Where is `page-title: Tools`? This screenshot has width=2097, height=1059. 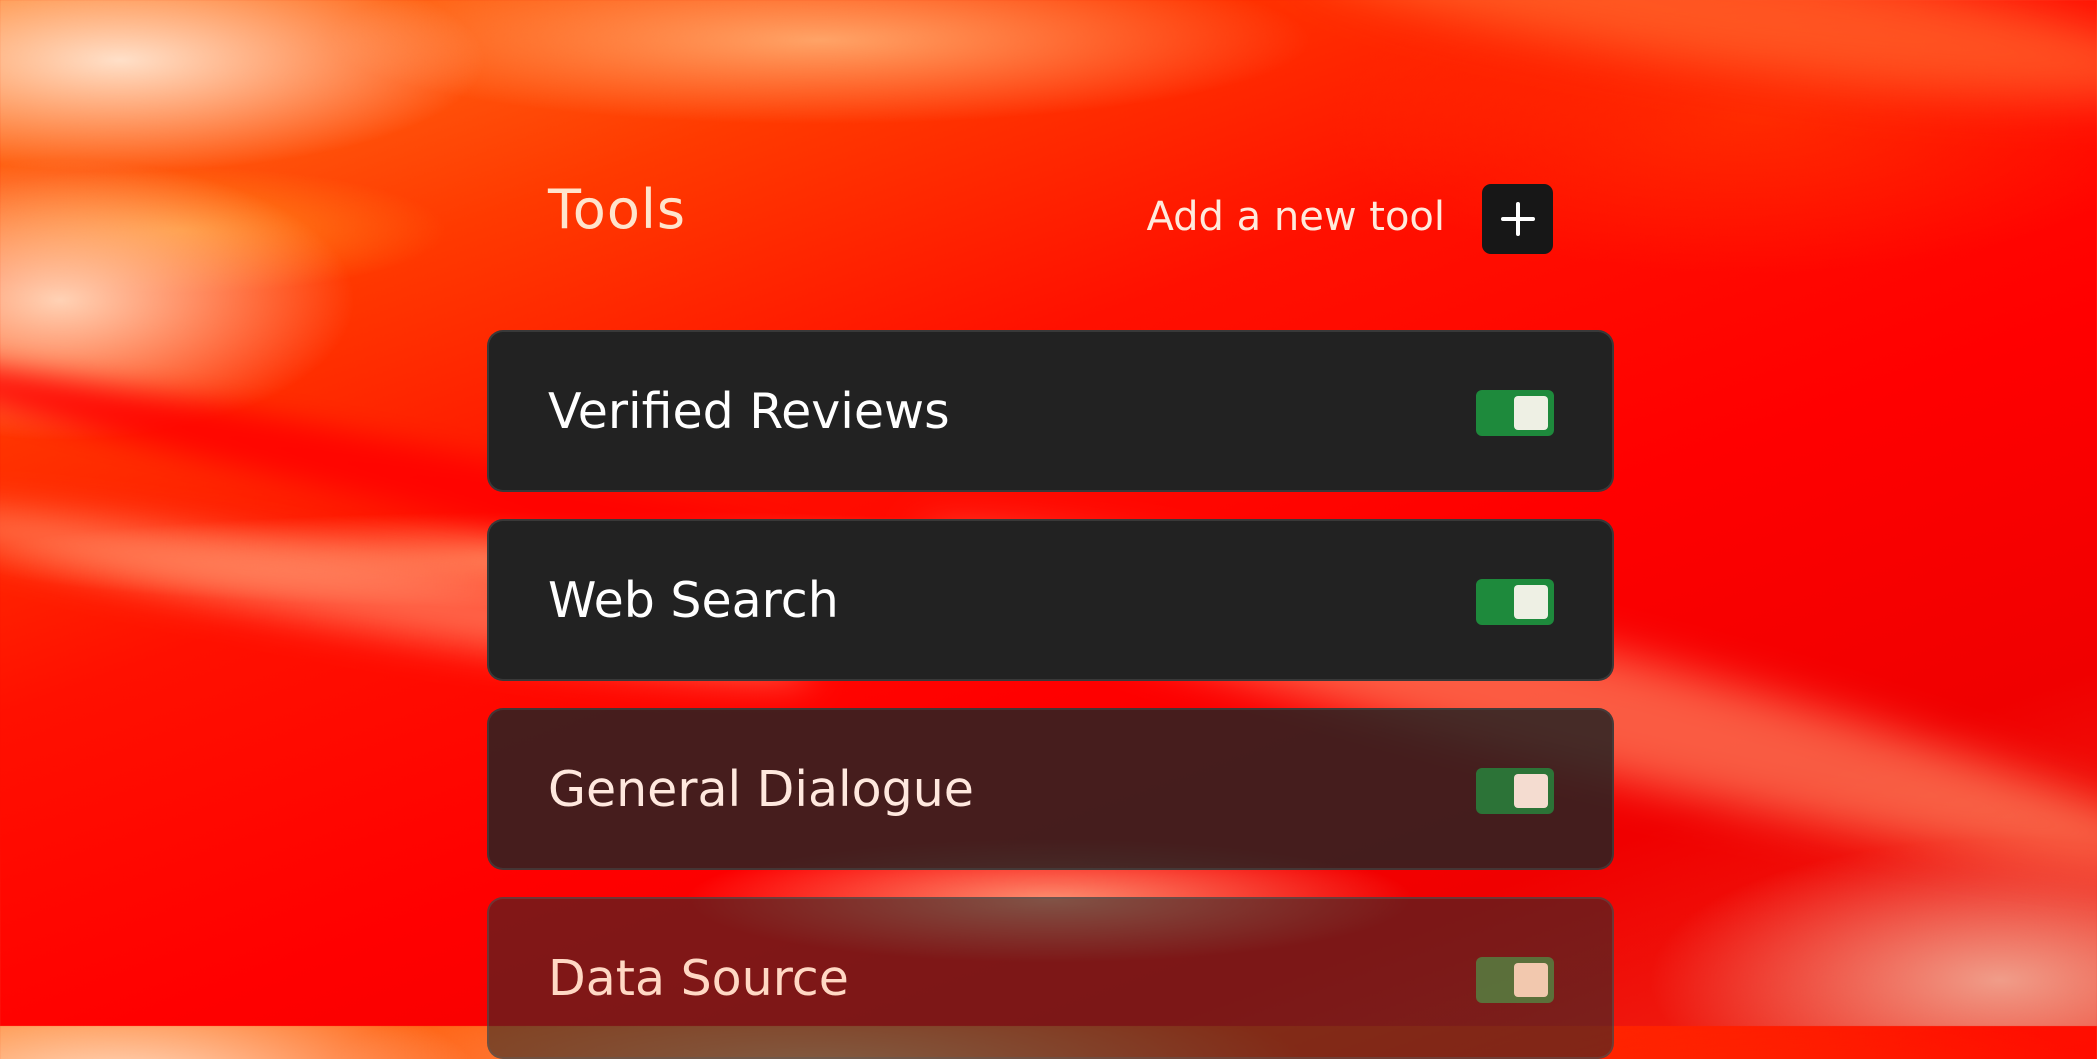
page-title: Tools is located at coordinates (617, 209).